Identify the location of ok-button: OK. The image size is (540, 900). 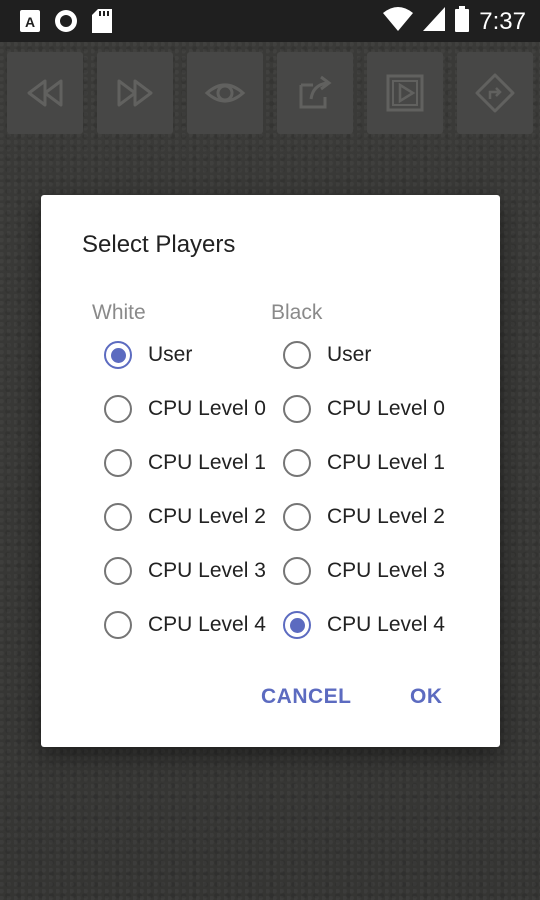
(426, 697).